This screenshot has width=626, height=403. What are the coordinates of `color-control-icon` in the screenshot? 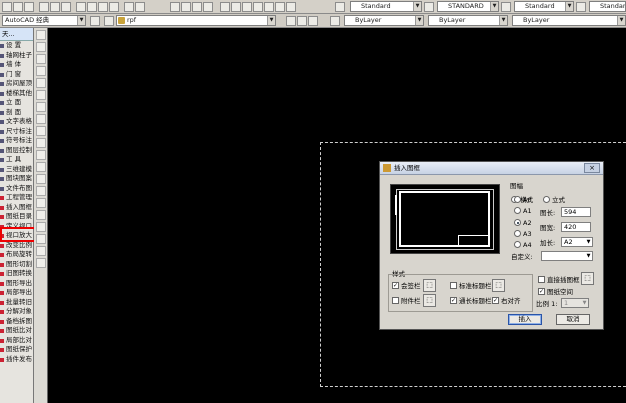 It's located at (335, 21).